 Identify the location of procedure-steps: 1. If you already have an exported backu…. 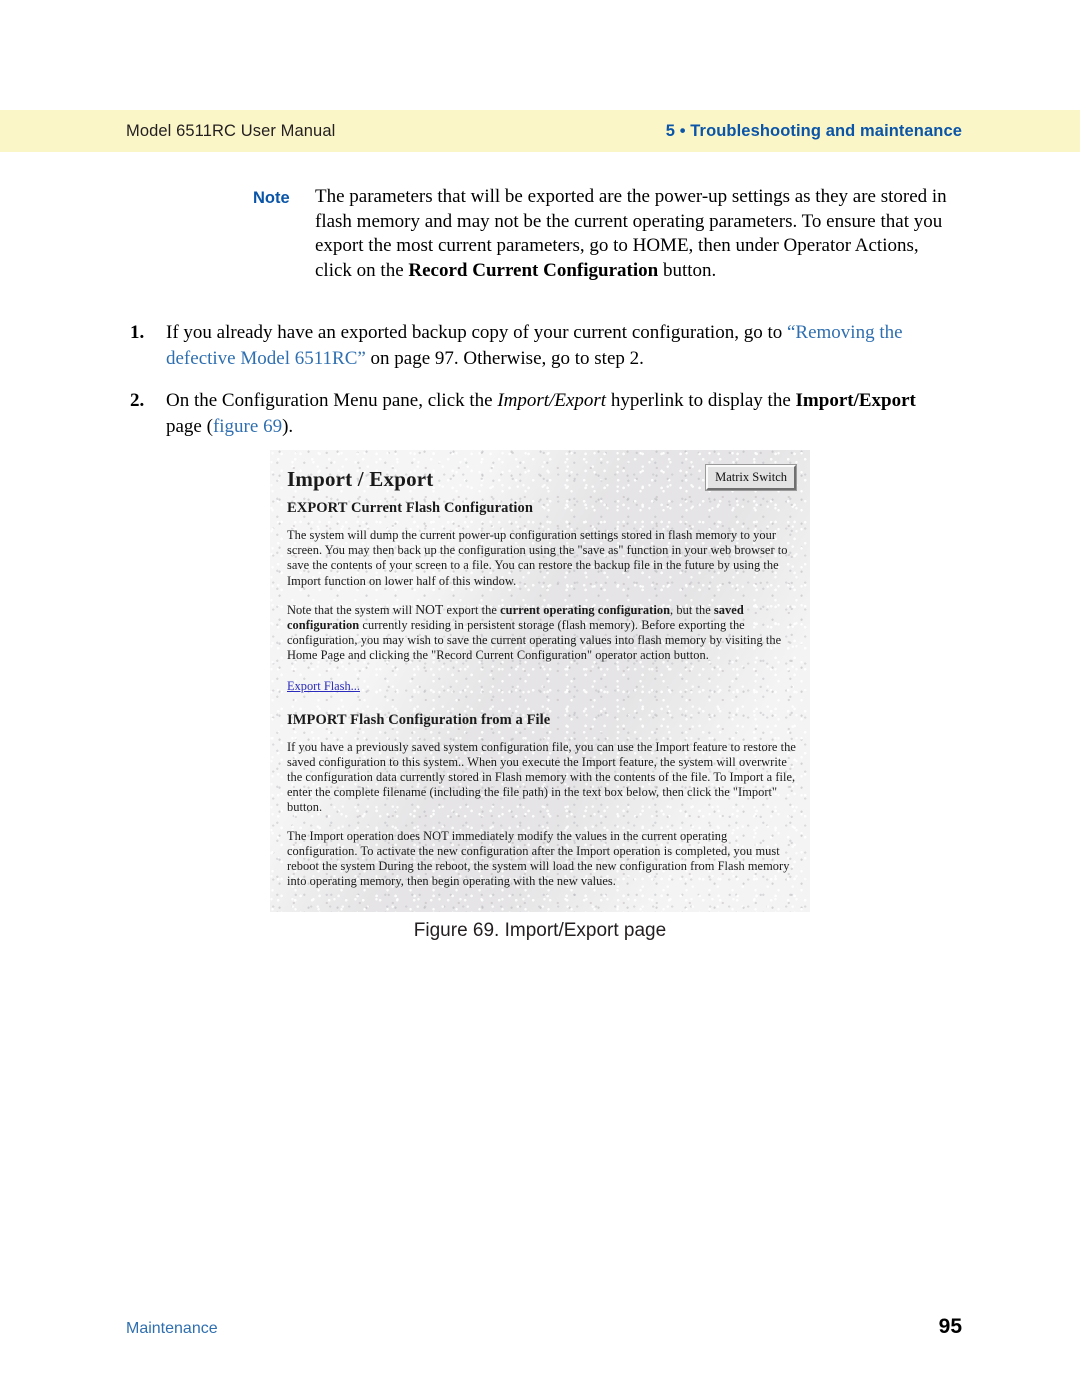
(541, 388).